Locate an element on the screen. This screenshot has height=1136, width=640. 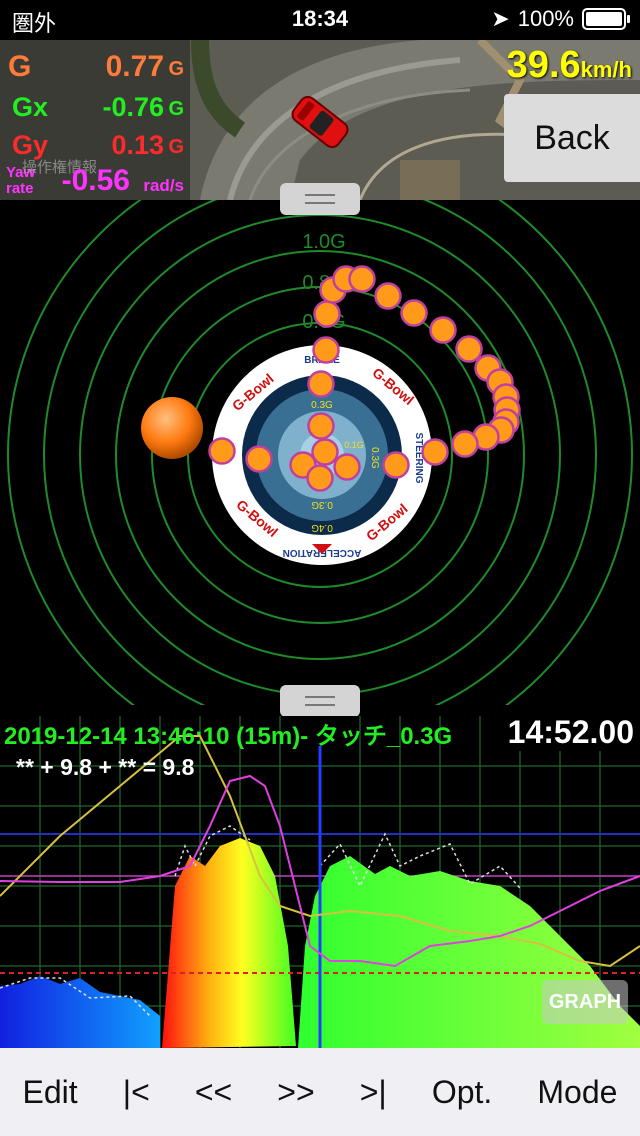
gx-value: -0.76 is located at coordinates (133, 107).